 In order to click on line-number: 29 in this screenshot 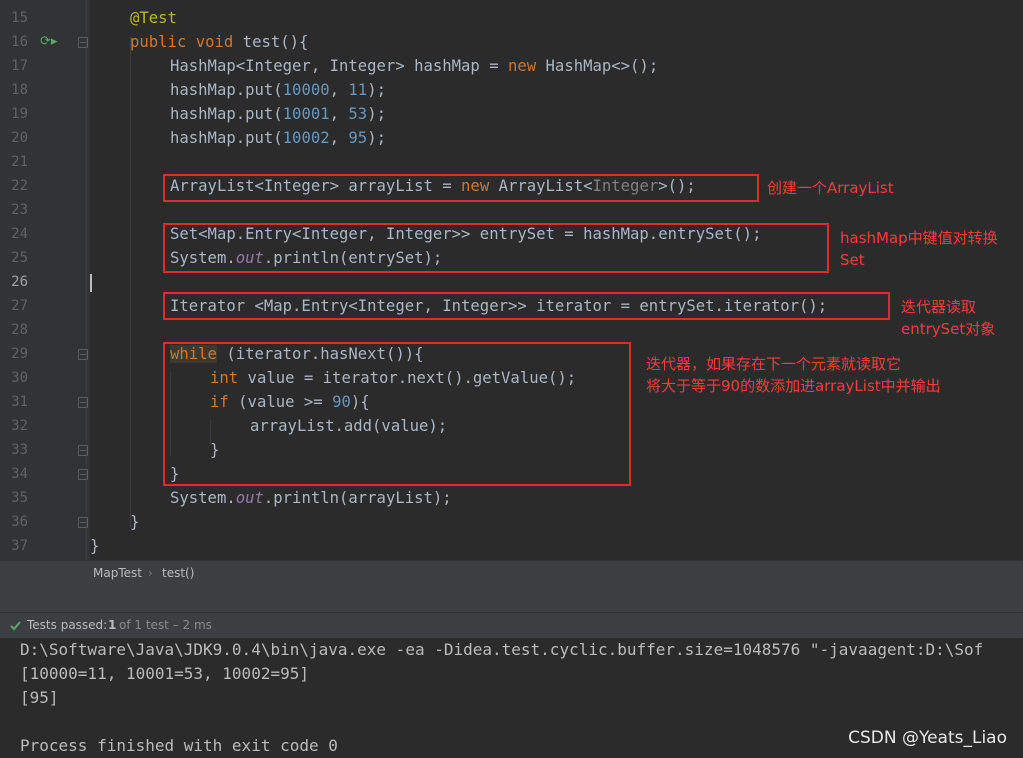, I will do `click(19, 354)`.